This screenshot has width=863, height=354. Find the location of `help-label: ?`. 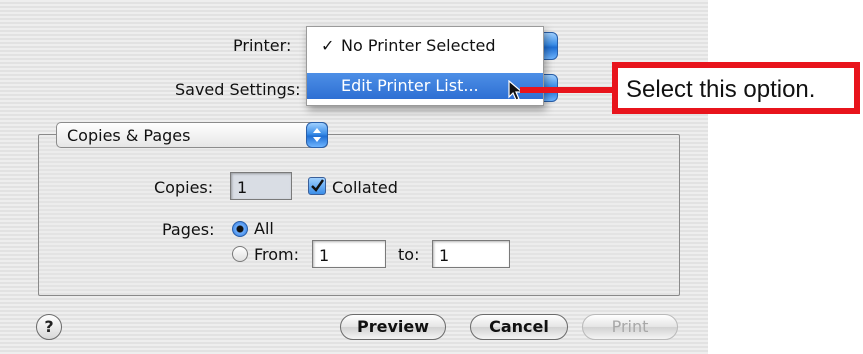

help-label: ? is located at coordinates (49, 326).